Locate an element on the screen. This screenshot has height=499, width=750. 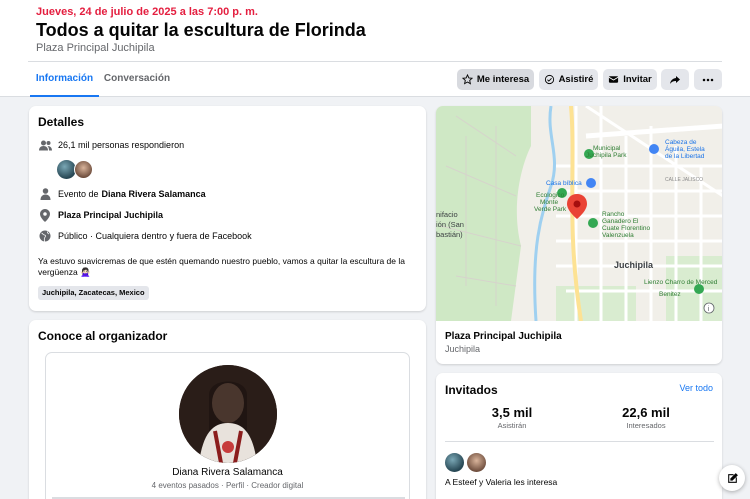
going-button: Asistiré is located at coordinates (568, 79).